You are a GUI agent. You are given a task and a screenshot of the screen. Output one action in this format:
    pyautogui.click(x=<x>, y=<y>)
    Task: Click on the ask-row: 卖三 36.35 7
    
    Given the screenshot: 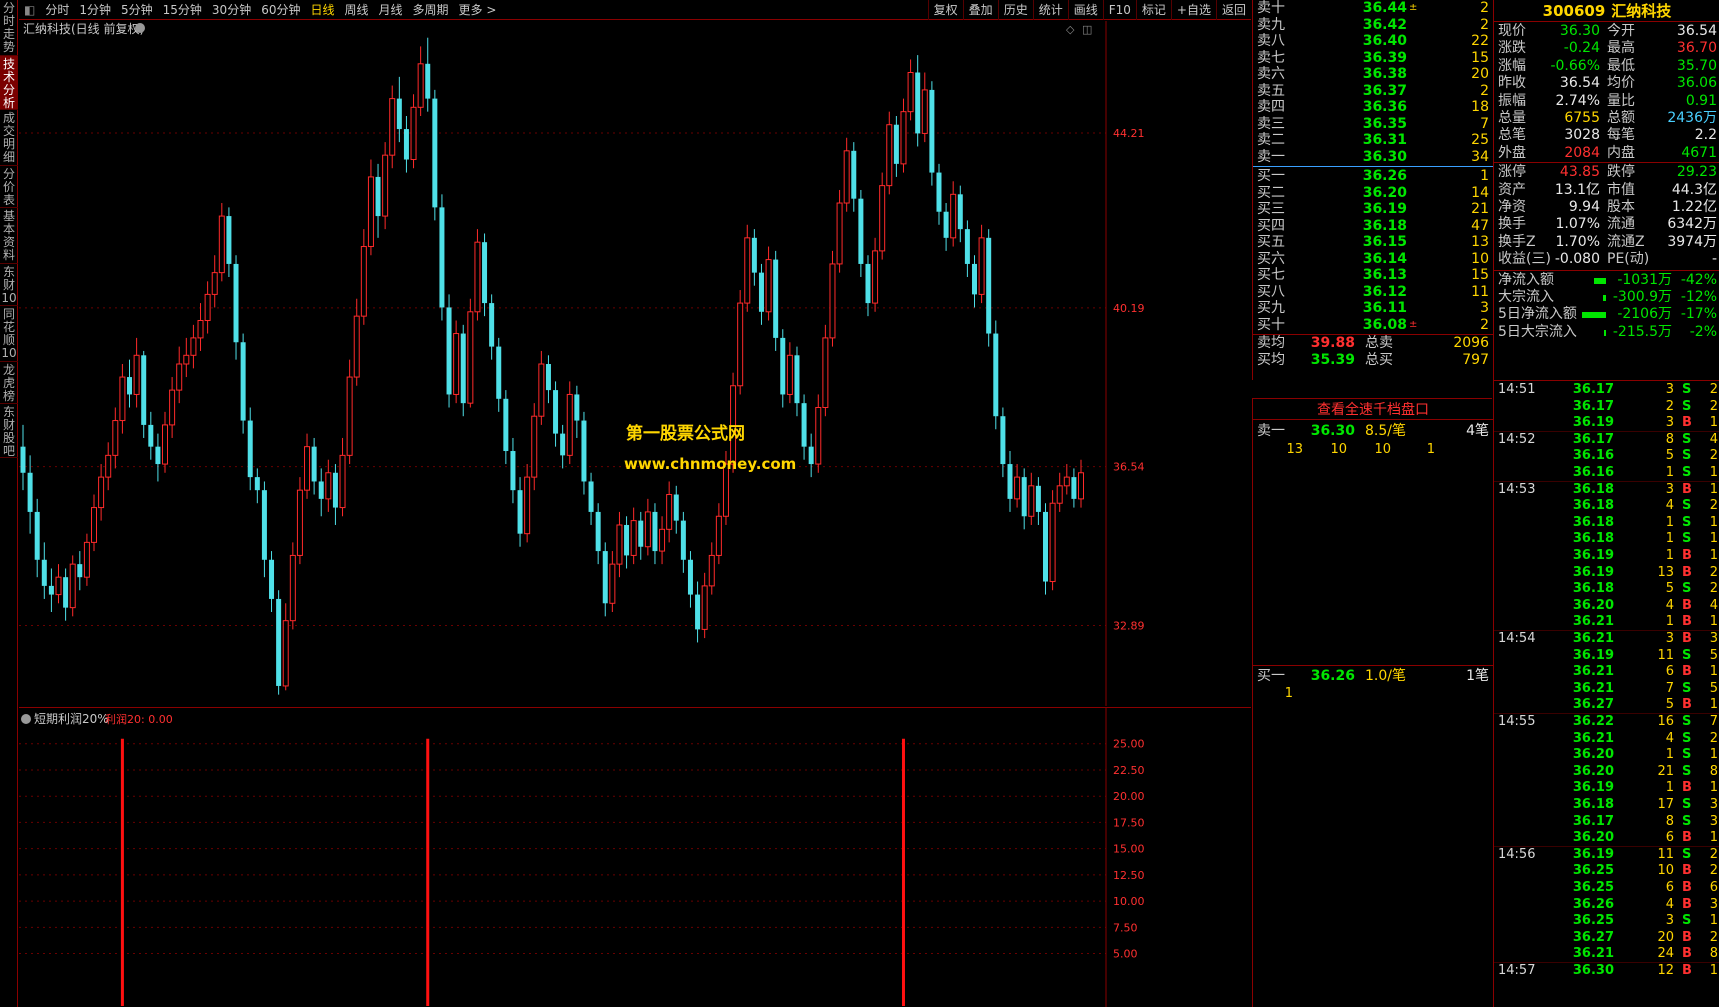 What is the action you would take?
    pyautogui.click(x=1373, y=124)
    